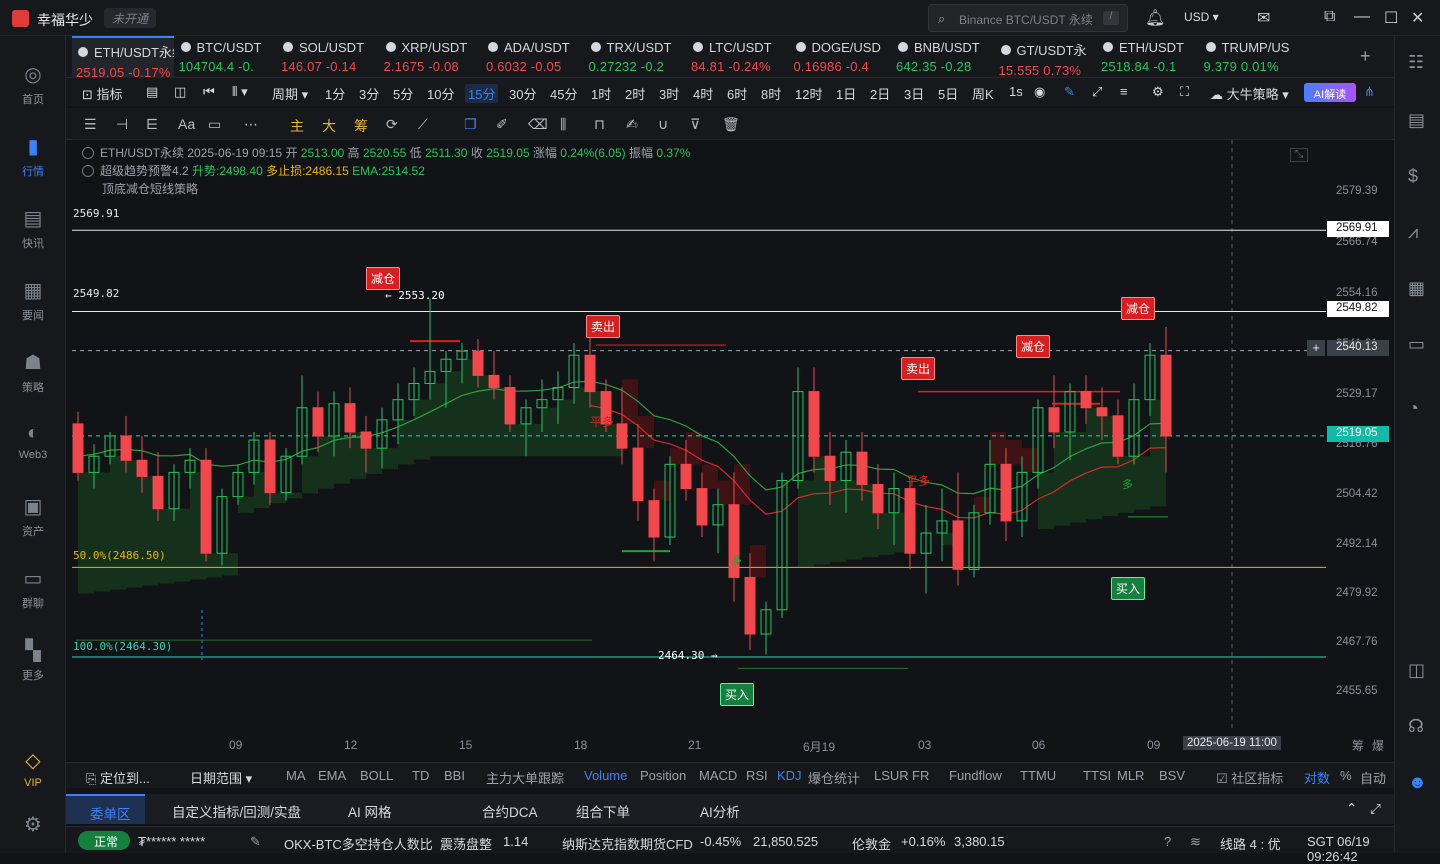  I want to click on seconds-select: 1s, so click(1016, 91).